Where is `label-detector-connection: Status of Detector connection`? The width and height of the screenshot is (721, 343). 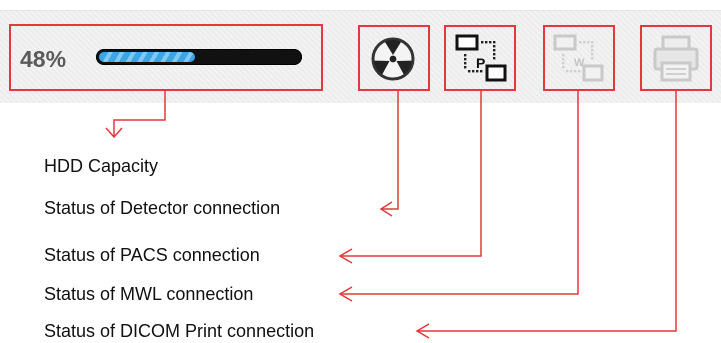
label-detector-connection: Status of Detector connection is located at coordinates (162, 208).